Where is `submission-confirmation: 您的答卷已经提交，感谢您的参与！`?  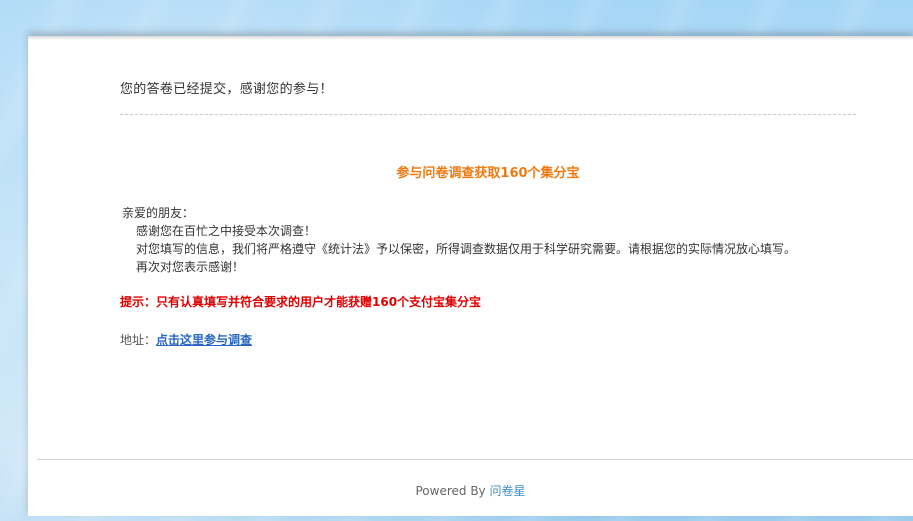 submission-confirmation: 您的答卷已经提交，感谢您的参与！ is located at coordinates (226, 89).